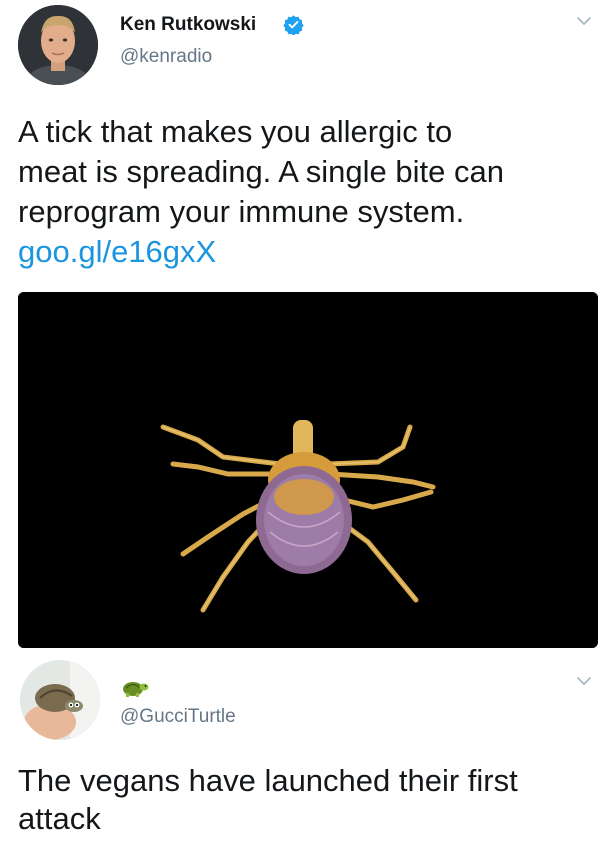 This screenshot has width=614, height=856. What do you see at coordinates (60, 700) in the screenshot?
I see `reply-avatar` at bounding box center [60, 700].